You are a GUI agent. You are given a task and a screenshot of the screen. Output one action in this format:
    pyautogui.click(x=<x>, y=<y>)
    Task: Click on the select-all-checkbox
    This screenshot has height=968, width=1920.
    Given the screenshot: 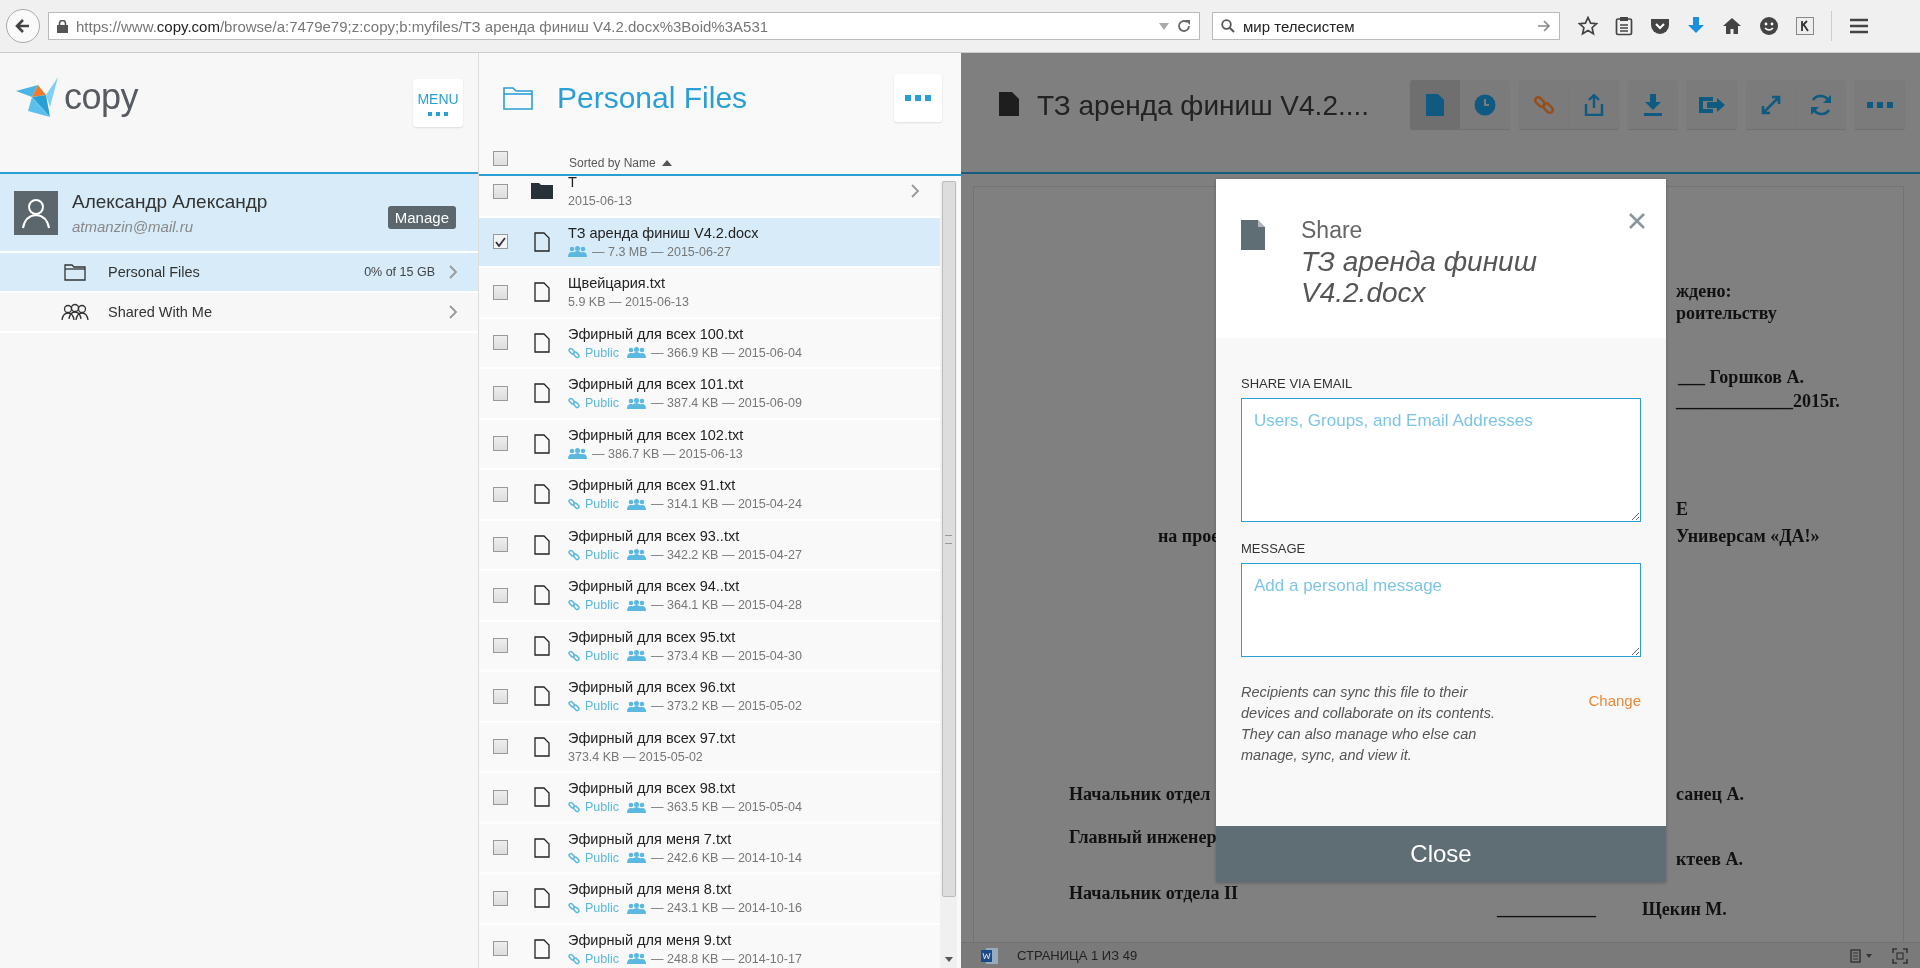 What is the action you would take?
    pyautogui.click(x=500, y=158)
    